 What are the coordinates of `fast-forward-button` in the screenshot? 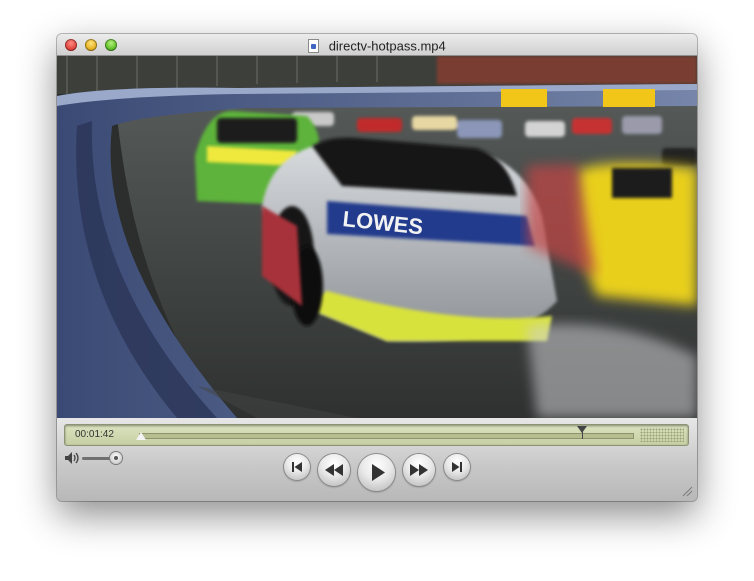 It's located at (419, 470).